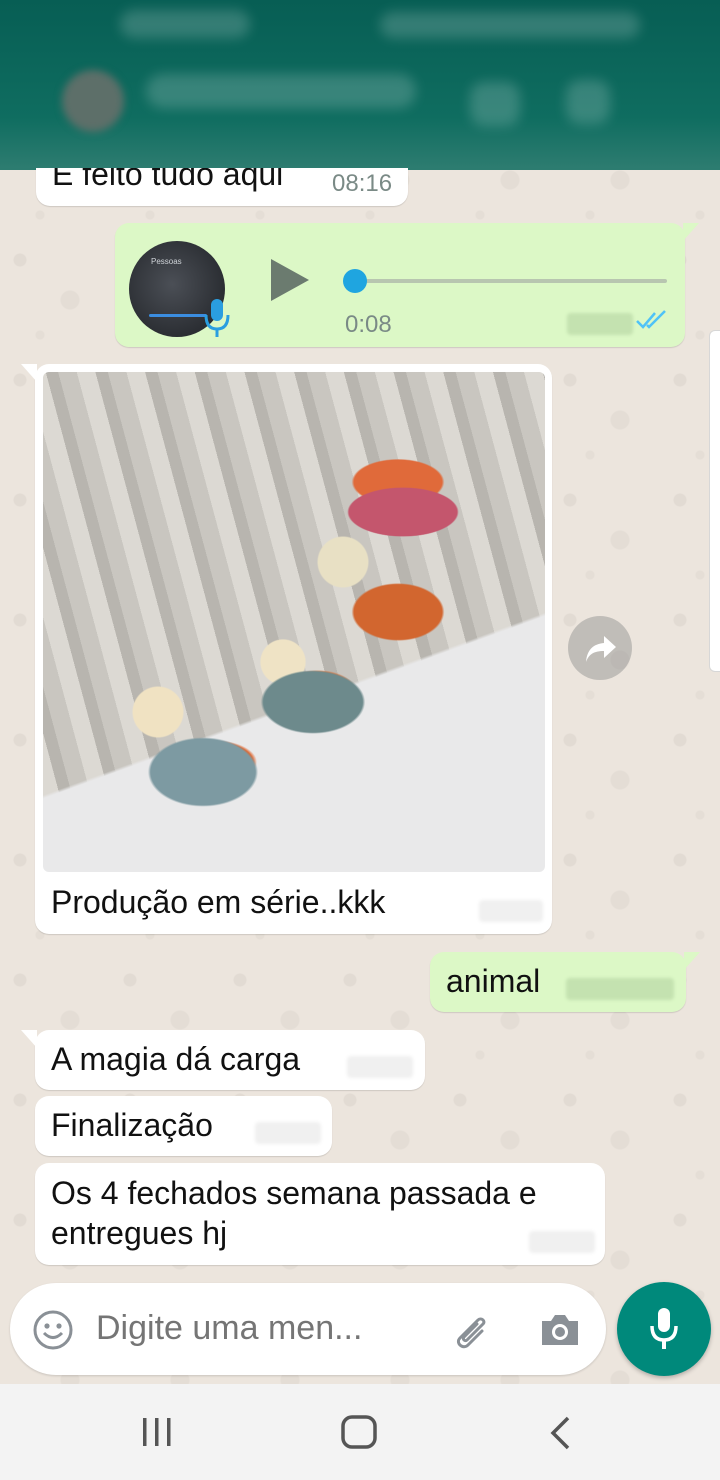  I want to click on voice-progress-track, so click(507, 281).